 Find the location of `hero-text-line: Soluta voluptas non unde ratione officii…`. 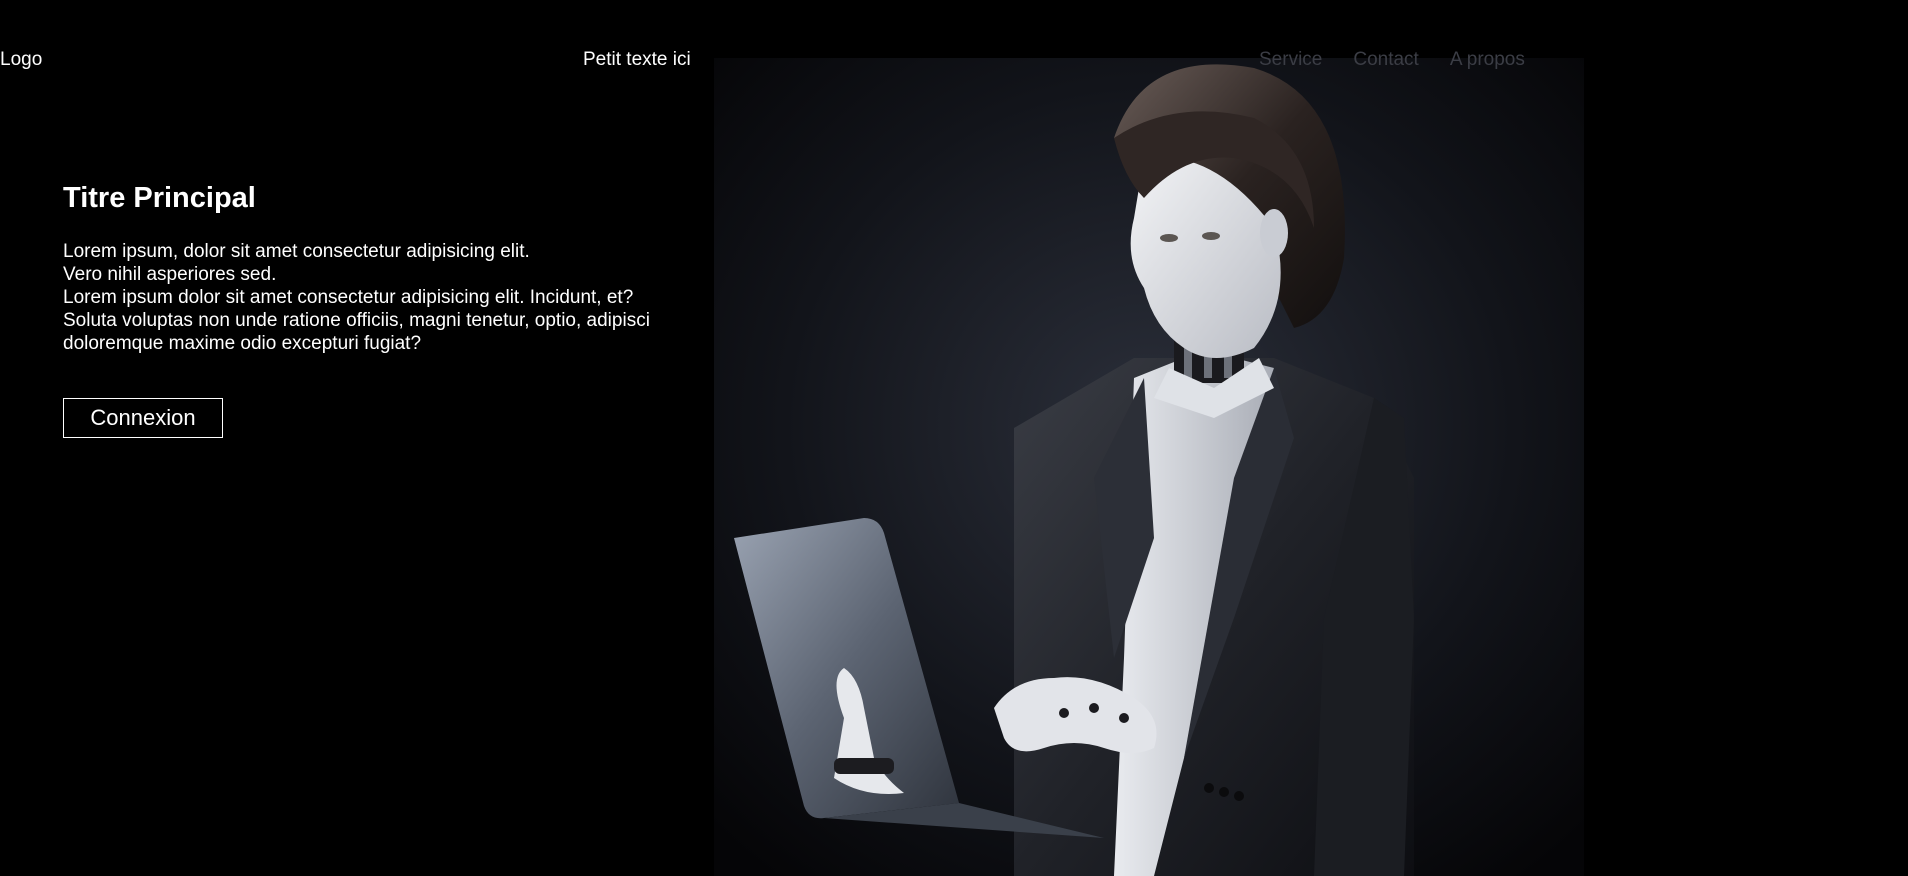

hero-text-line: Soluta voluptas non unde ratione officii… is located at coordinates (356, 320).